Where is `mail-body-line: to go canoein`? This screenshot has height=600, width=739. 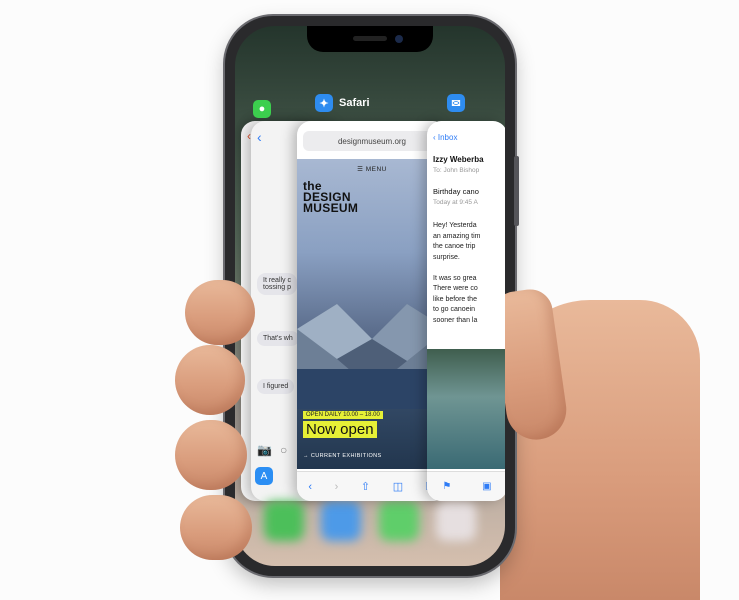 mail-body-line: to go canoein is located at coordinates (454, 309).